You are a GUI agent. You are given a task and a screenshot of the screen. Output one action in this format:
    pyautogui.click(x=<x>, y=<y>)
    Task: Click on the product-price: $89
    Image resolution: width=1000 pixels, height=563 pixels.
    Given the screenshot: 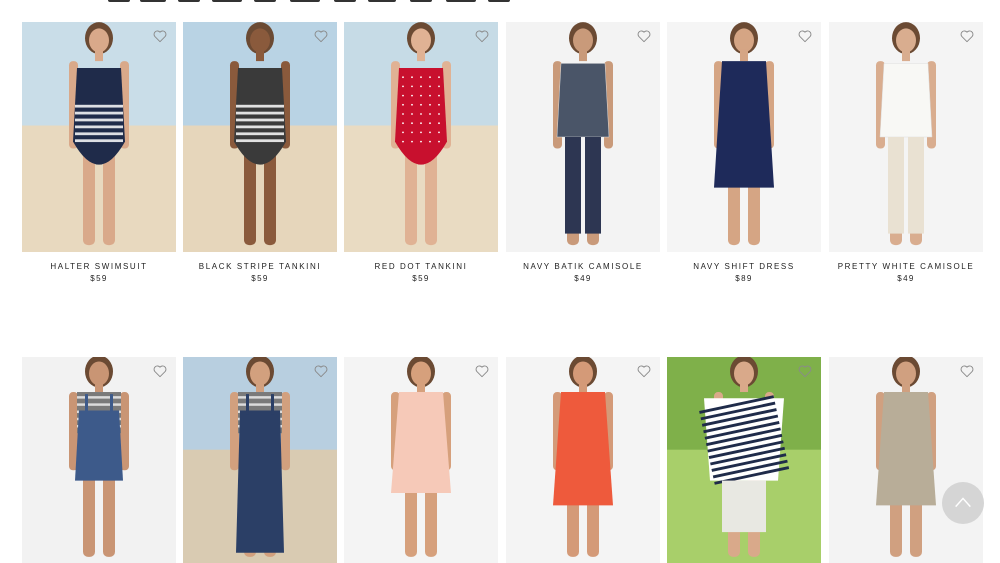 What is the action you would take?
    pyautogui.click(x=744, y=278)
    